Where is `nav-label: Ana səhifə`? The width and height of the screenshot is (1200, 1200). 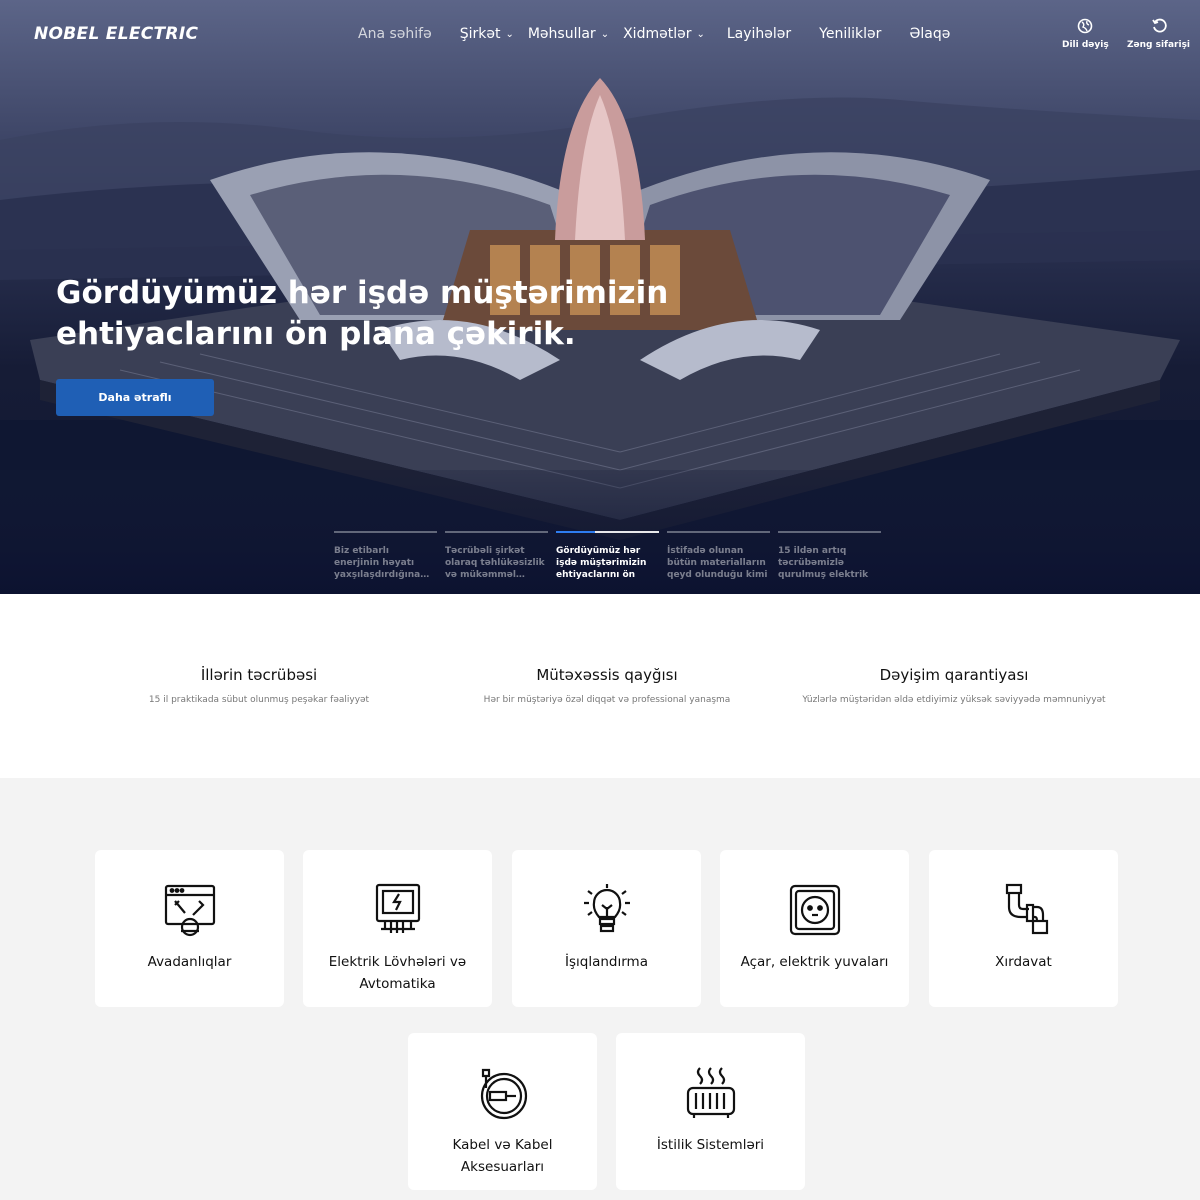
nav-label: Ana səhifə is located at coordinates (395, 34).